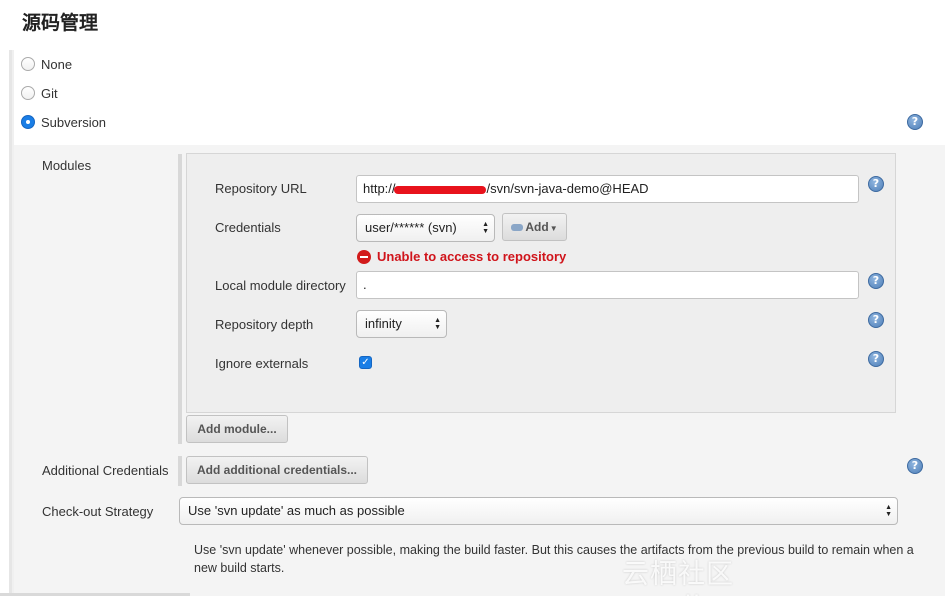 This screenshot has width=945, height=596. What do you see at coordinates (28, 93) in the screenshot?
I see `radio-git-button` at bounding box center [28, 93].